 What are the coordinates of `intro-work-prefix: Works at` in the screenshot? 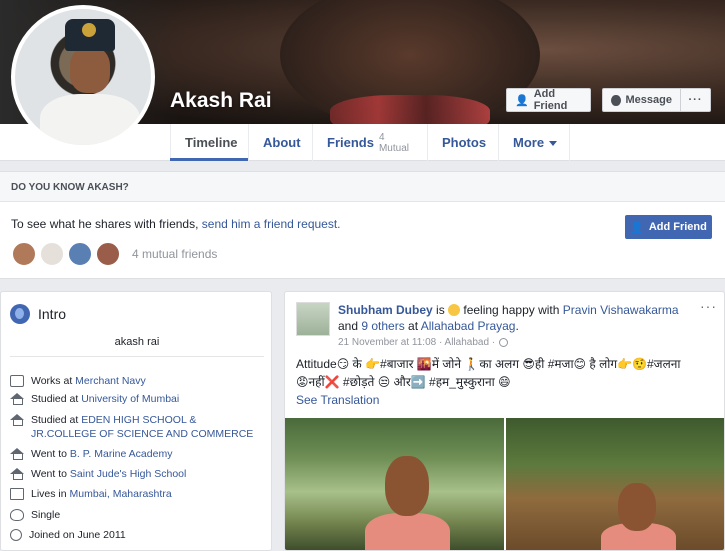 It's located at (53, 381).